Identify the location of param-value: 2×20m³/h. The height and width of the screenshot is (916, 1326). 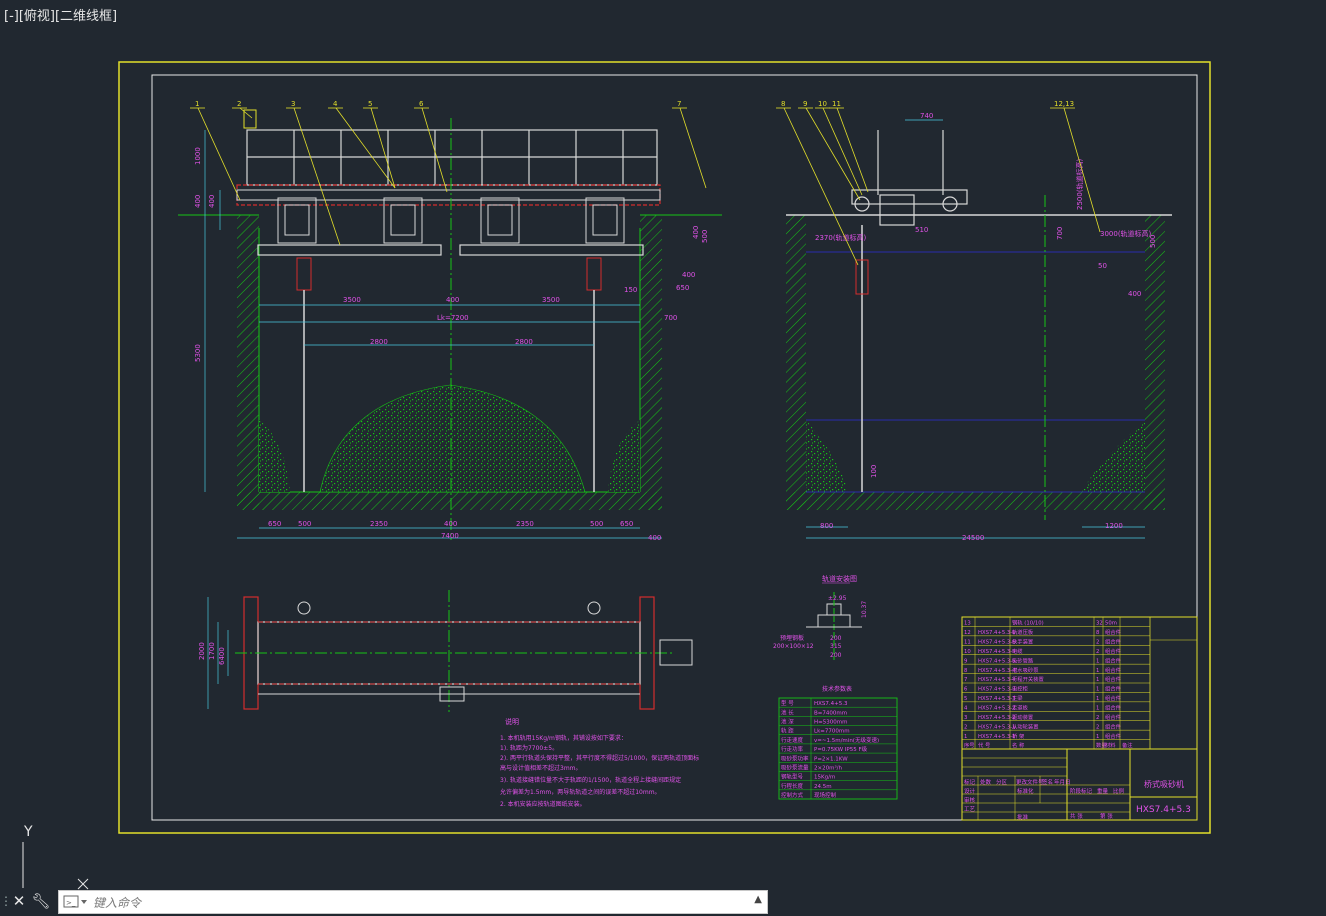
(828, 767).